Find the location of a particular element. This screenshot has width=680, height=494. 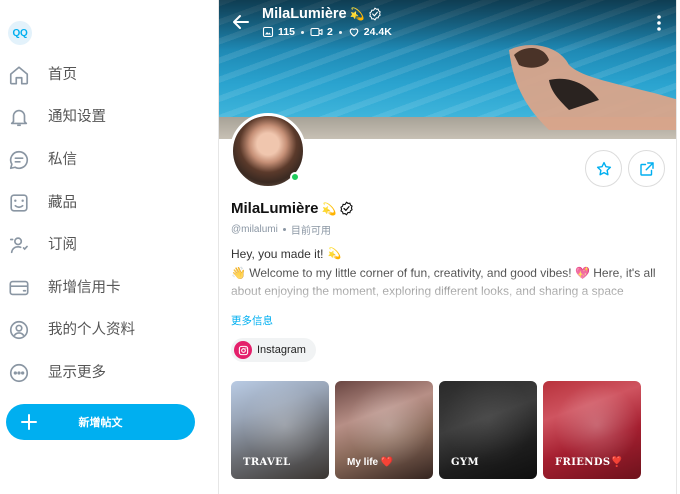

share-button is located at coordinates (646, 168).